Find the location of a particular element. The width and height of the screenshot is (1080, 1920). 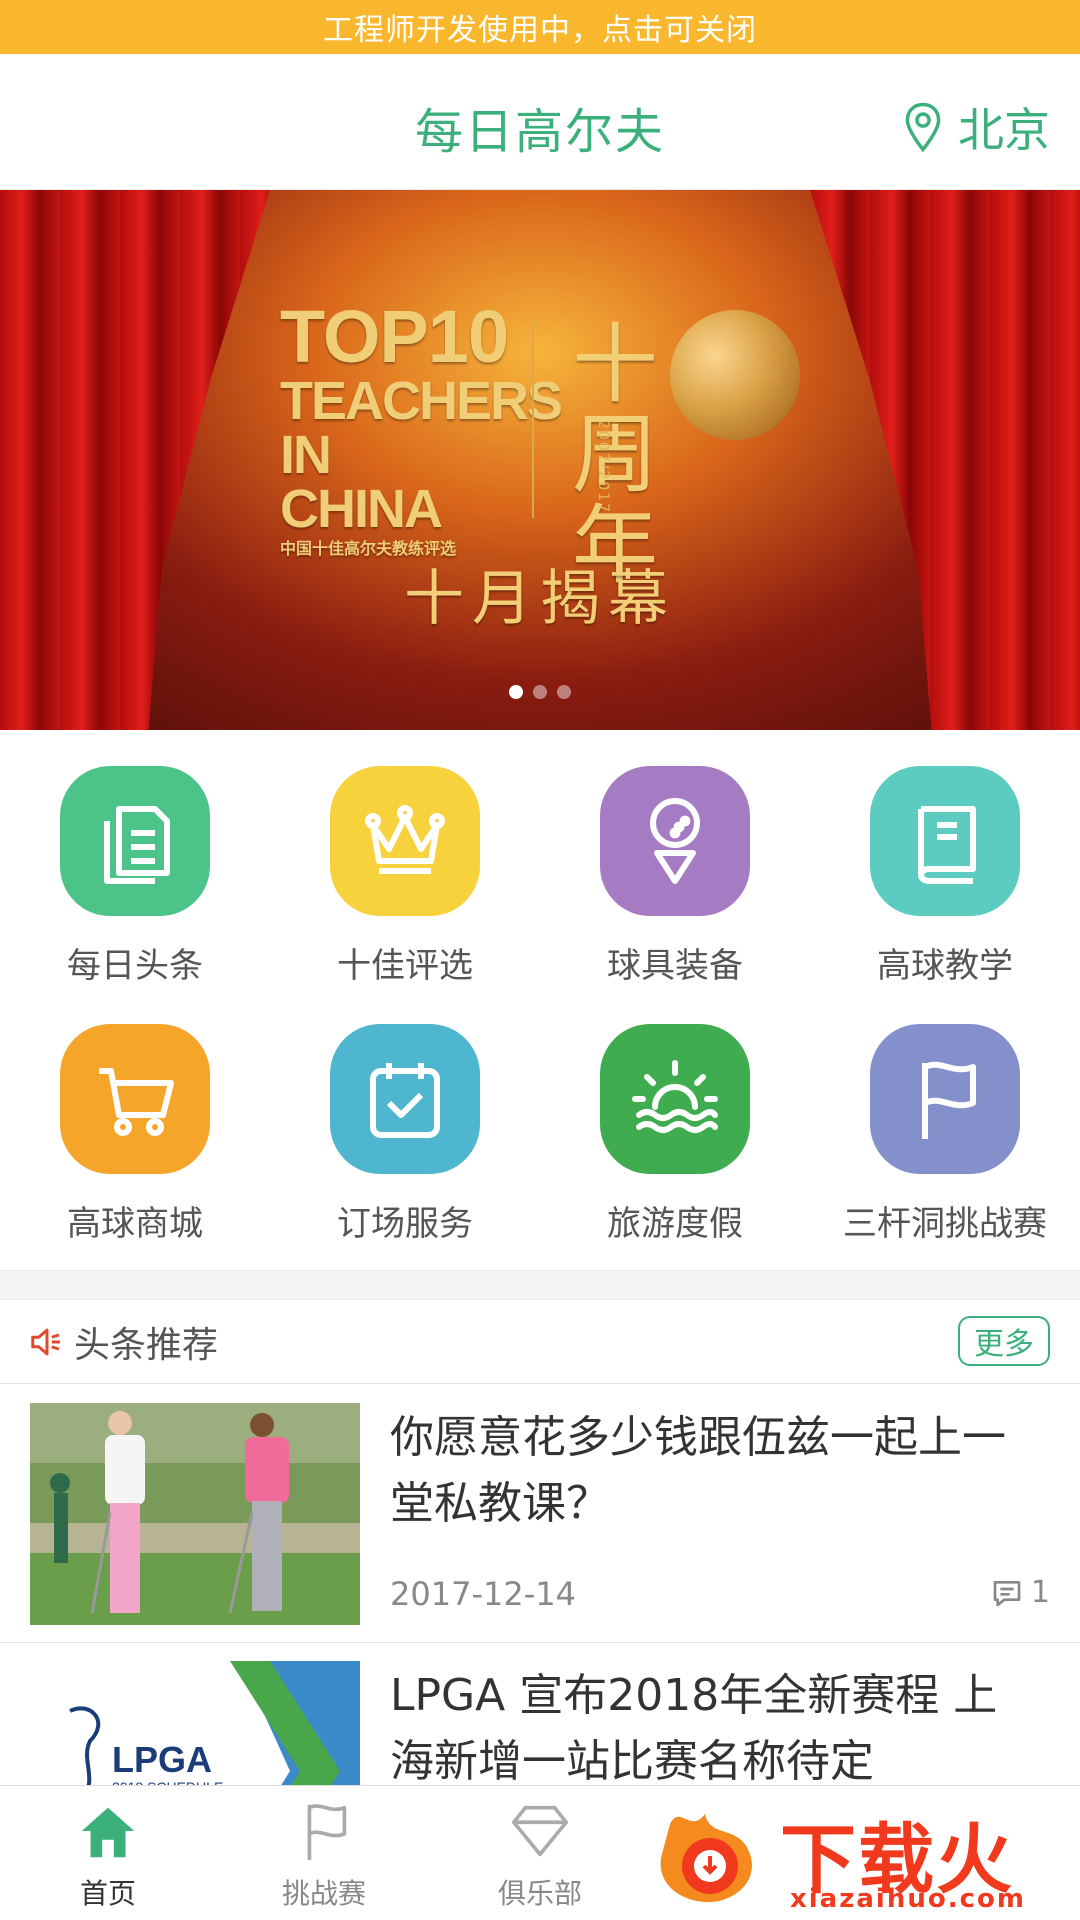

location-label: 北京 is located at coordinates (1004, 130).